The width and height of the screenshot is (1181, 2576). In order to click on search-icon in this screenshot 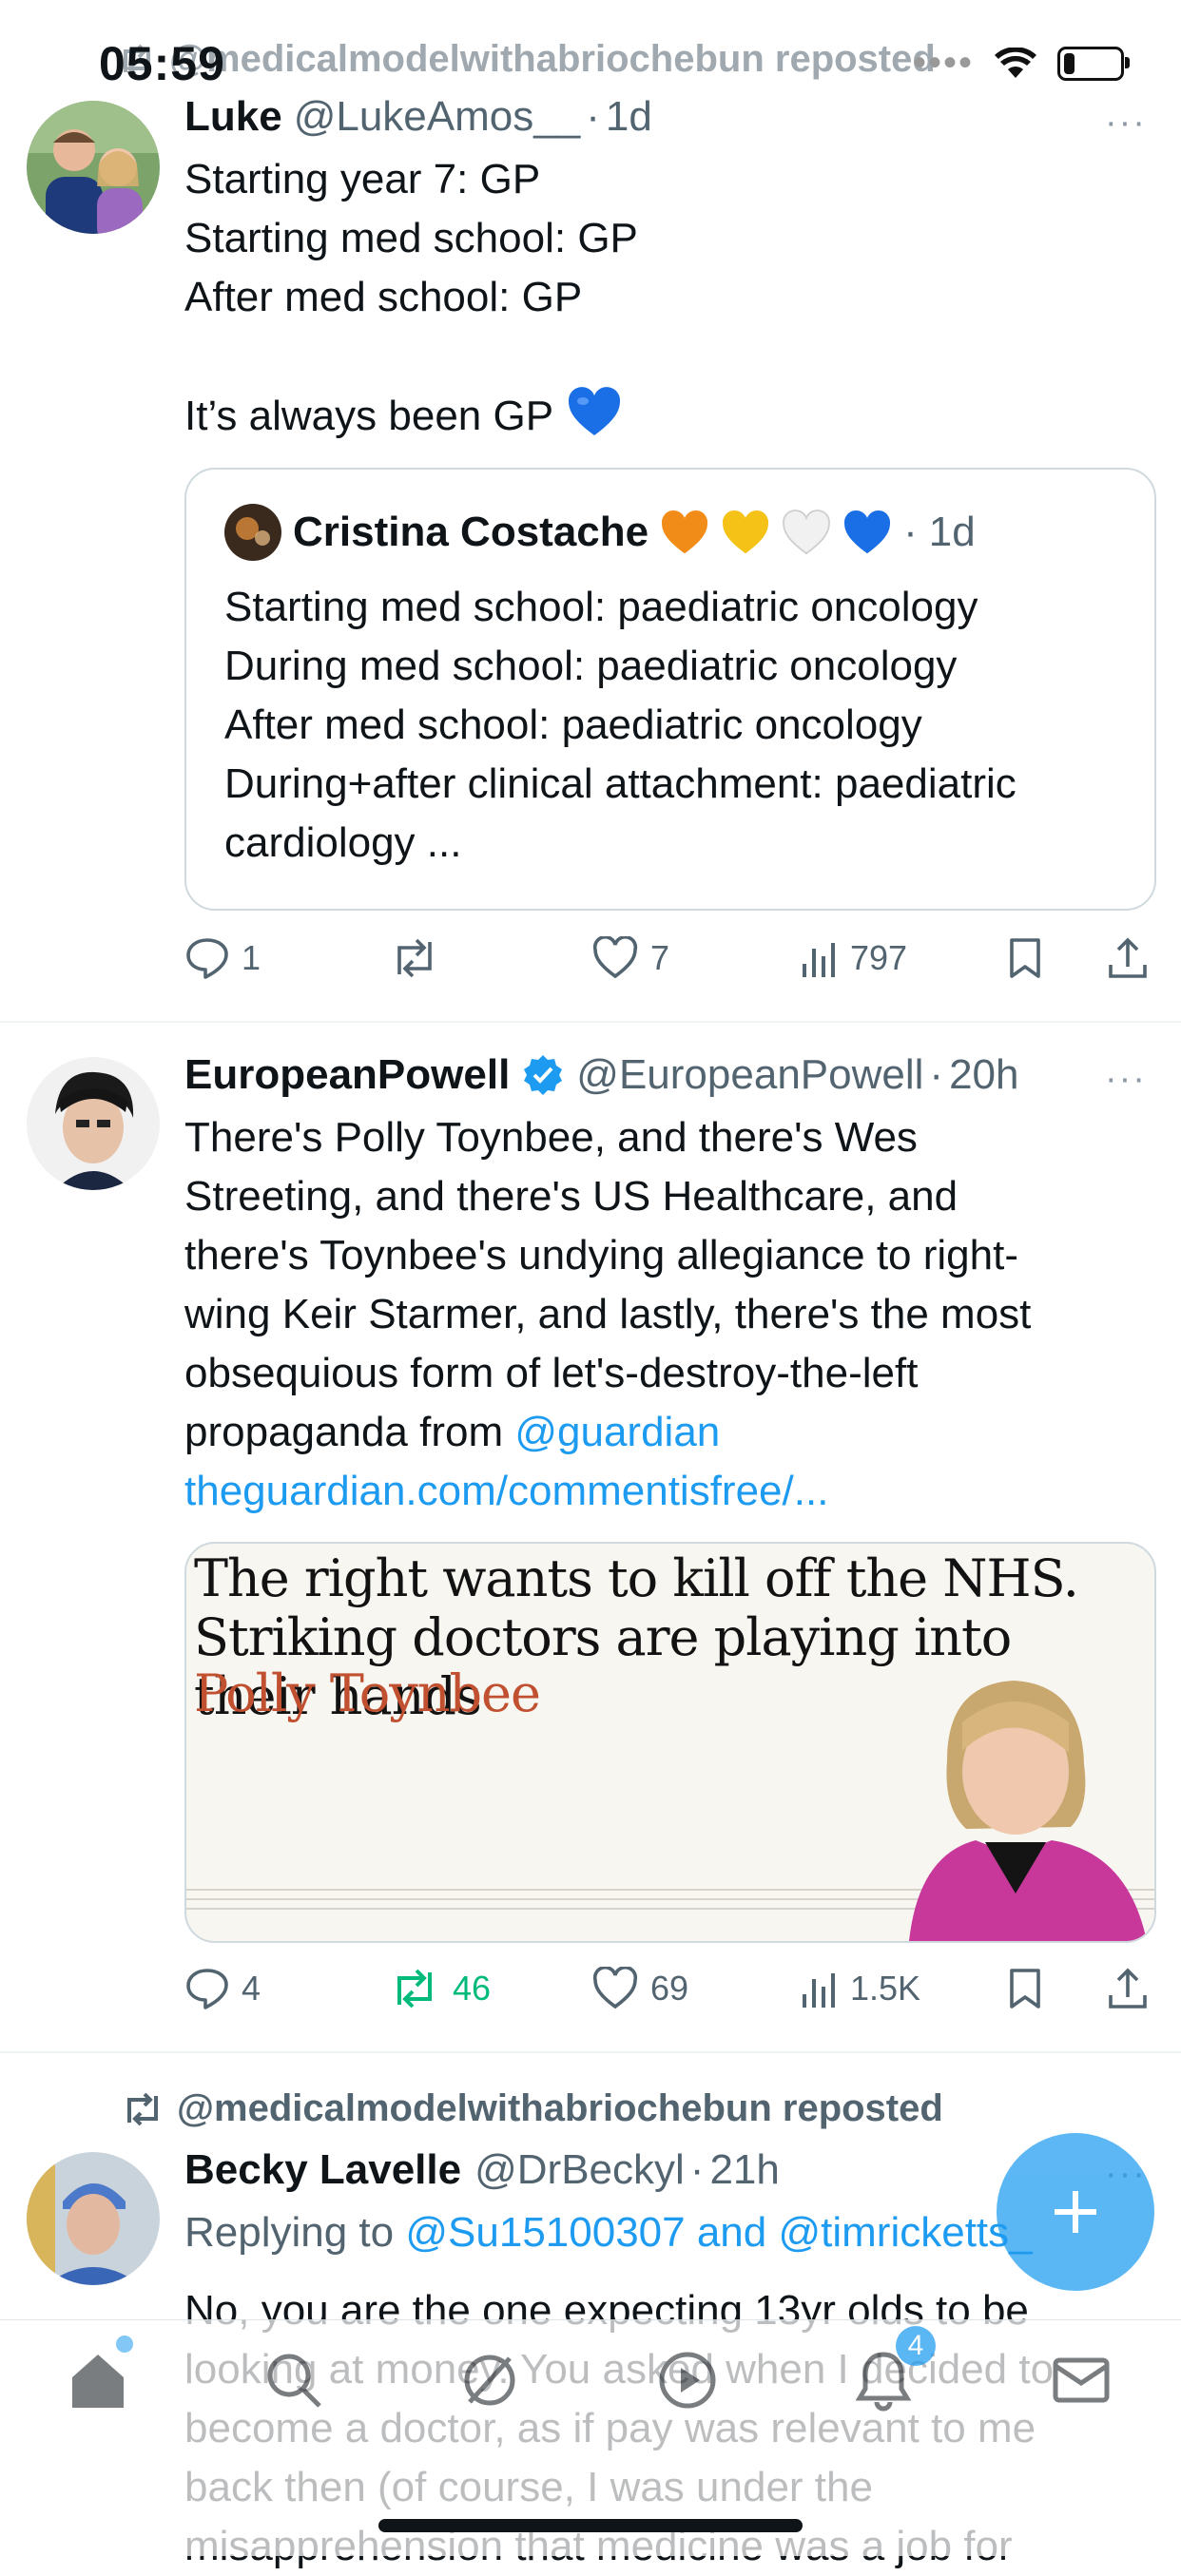, I will do `click(293, 2380)`.